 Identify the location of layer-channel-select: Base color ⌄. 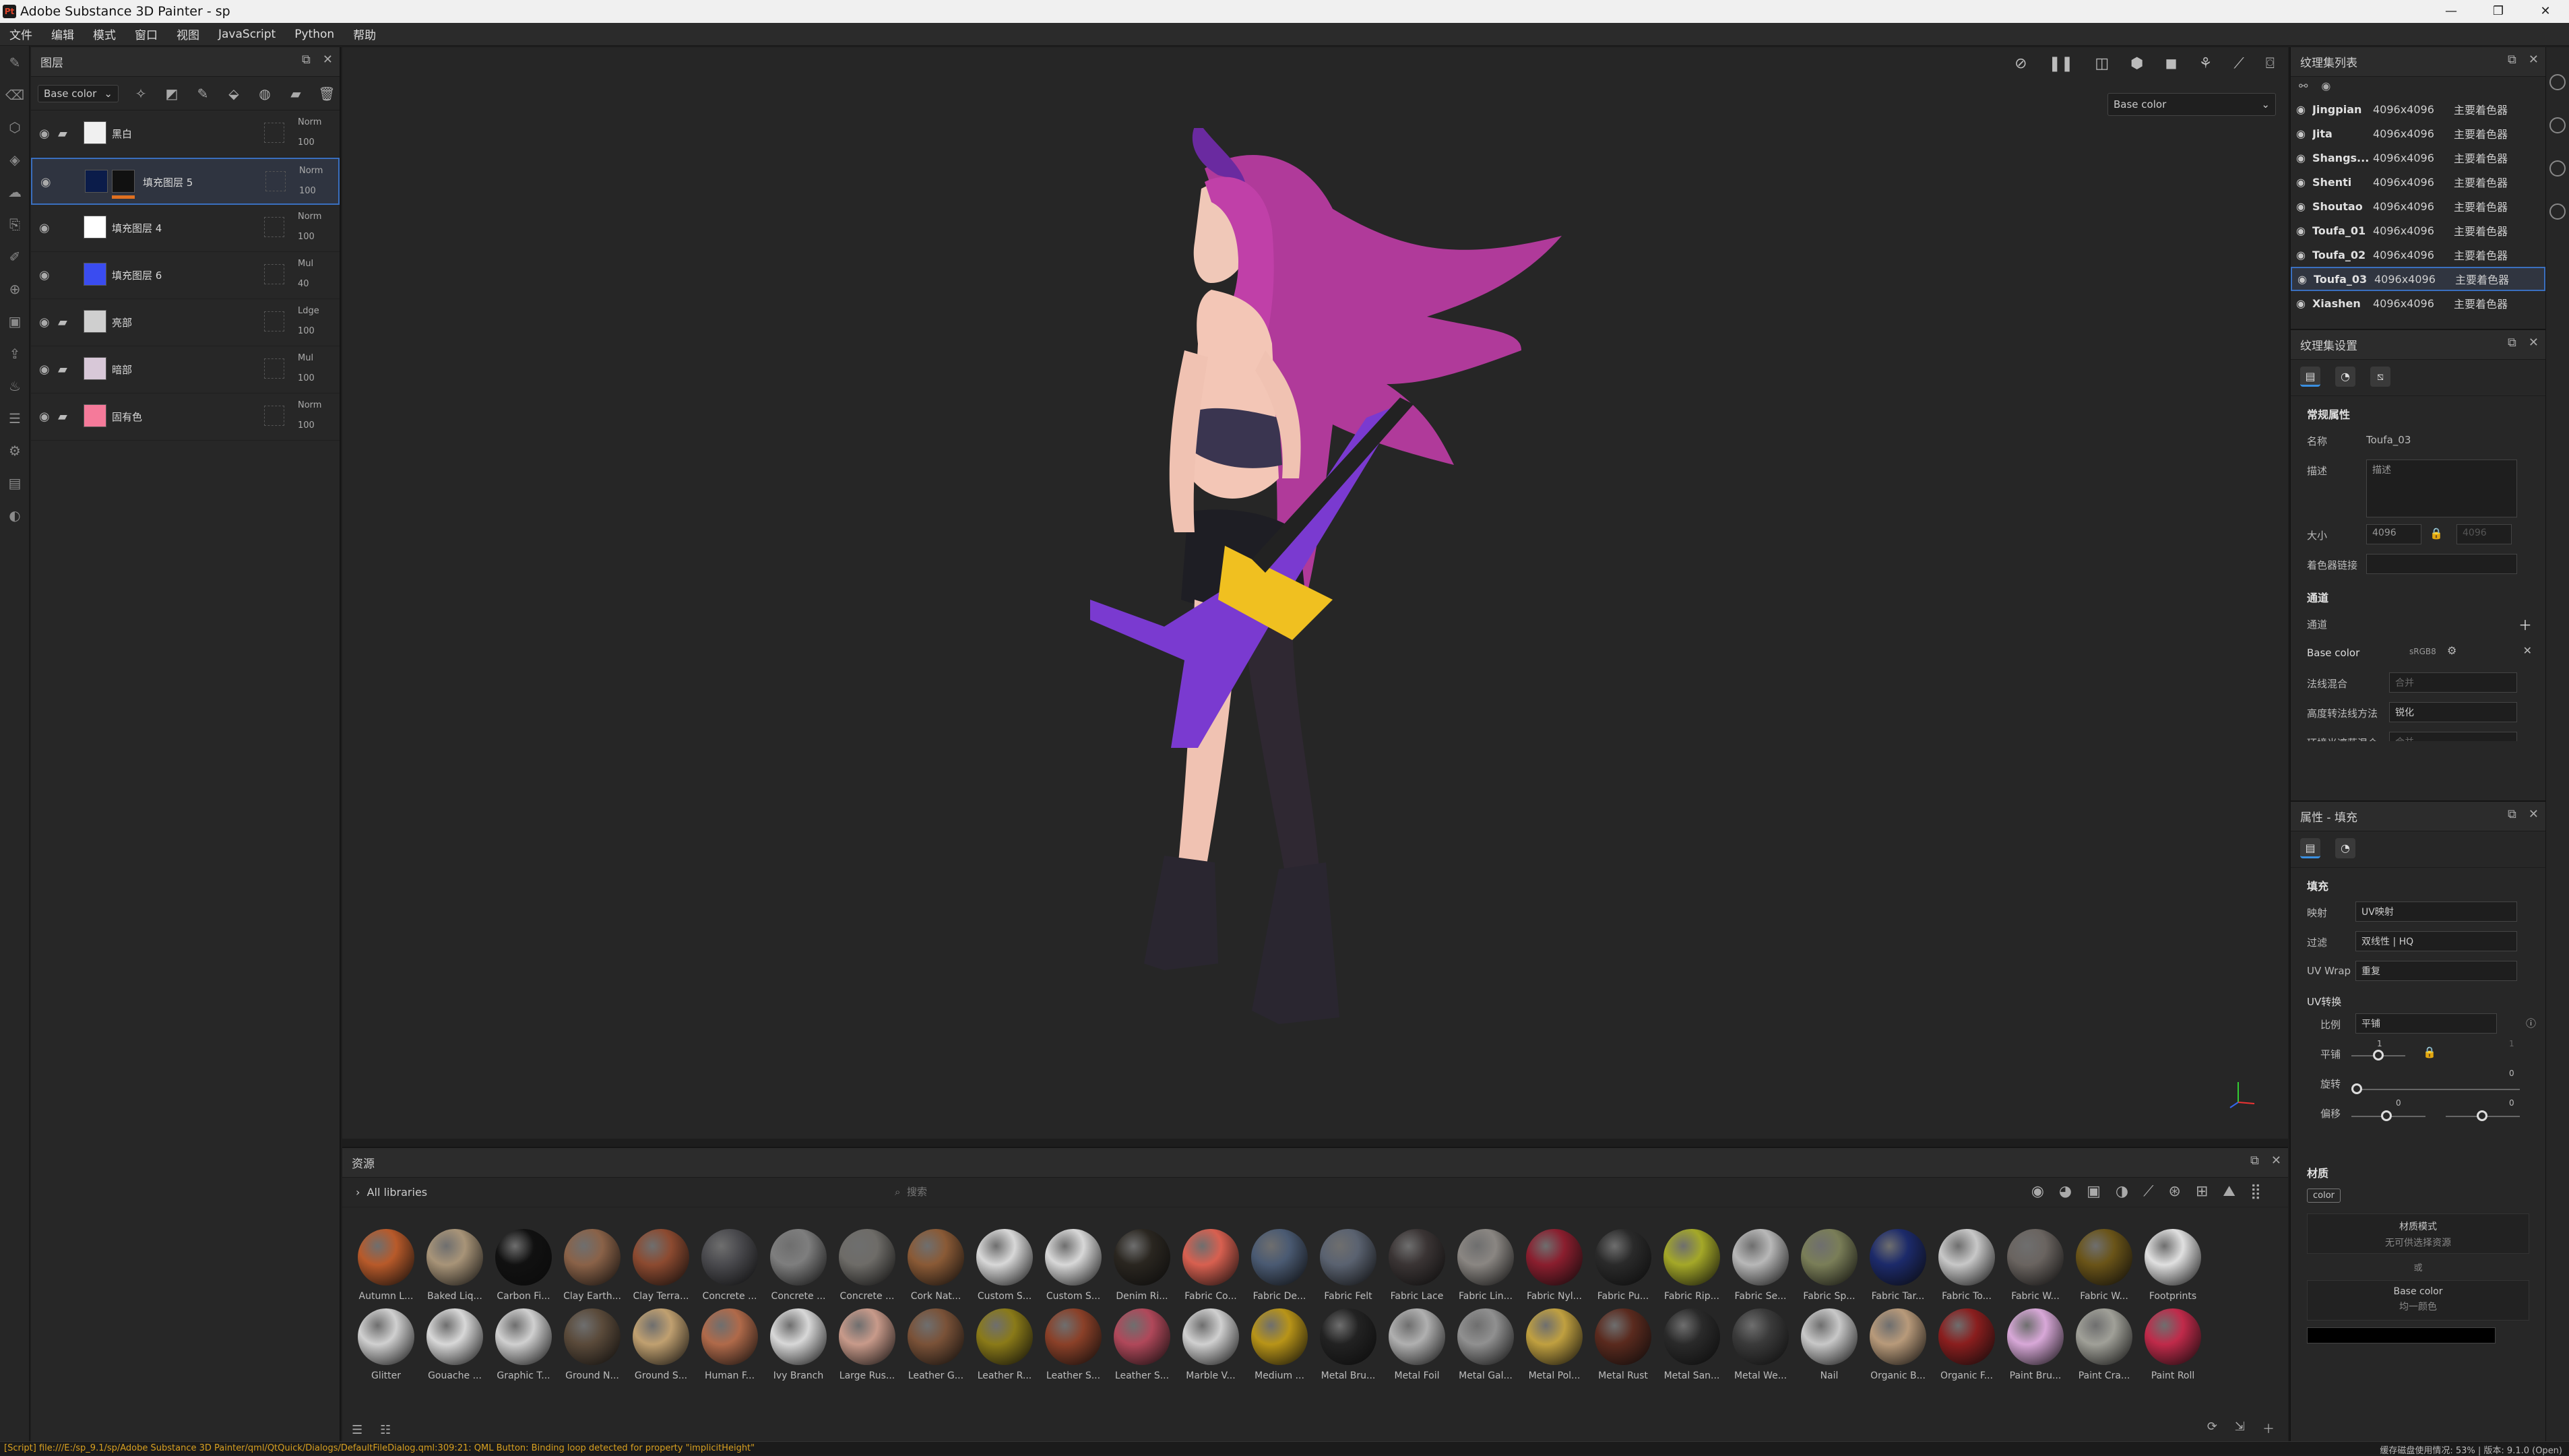
(78, 93).